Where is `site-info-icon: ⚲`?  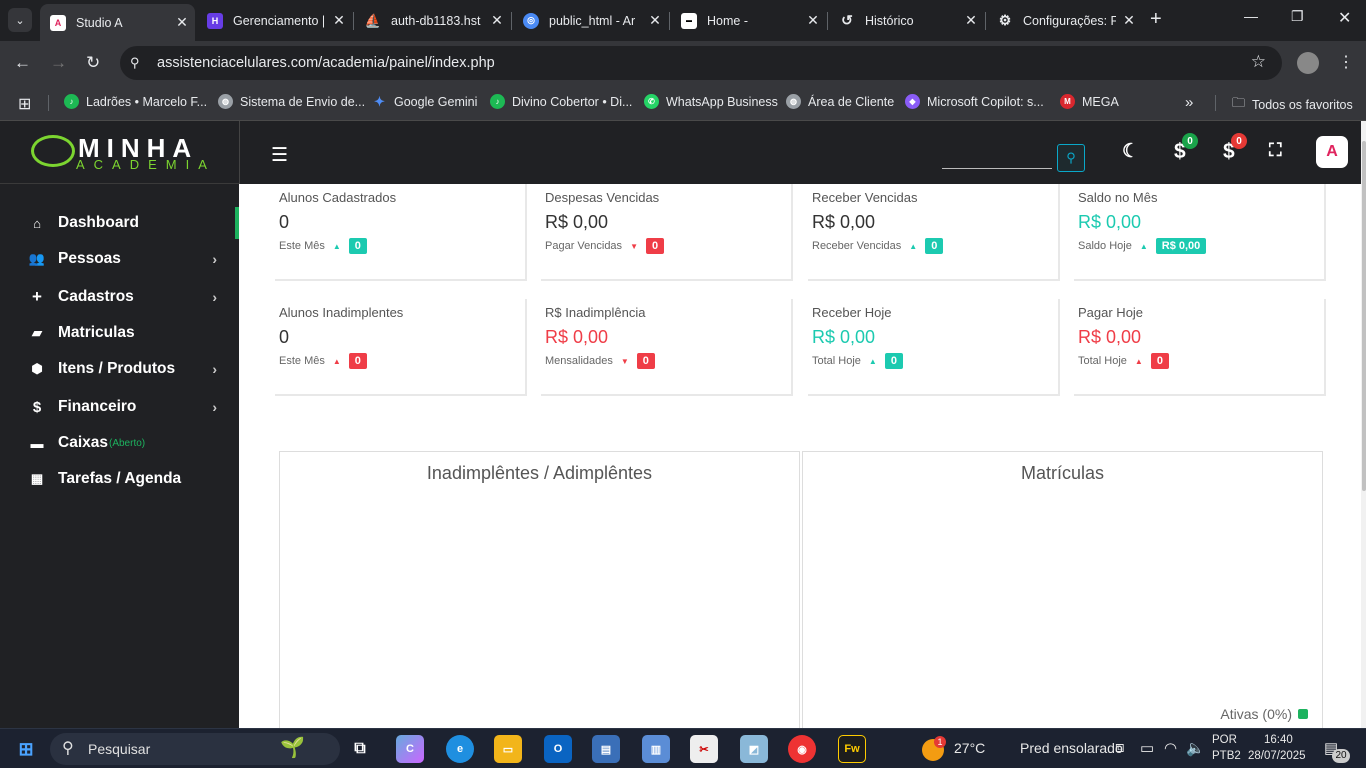 site-info-icon: ⚲ is located at coordinates (135, 63).